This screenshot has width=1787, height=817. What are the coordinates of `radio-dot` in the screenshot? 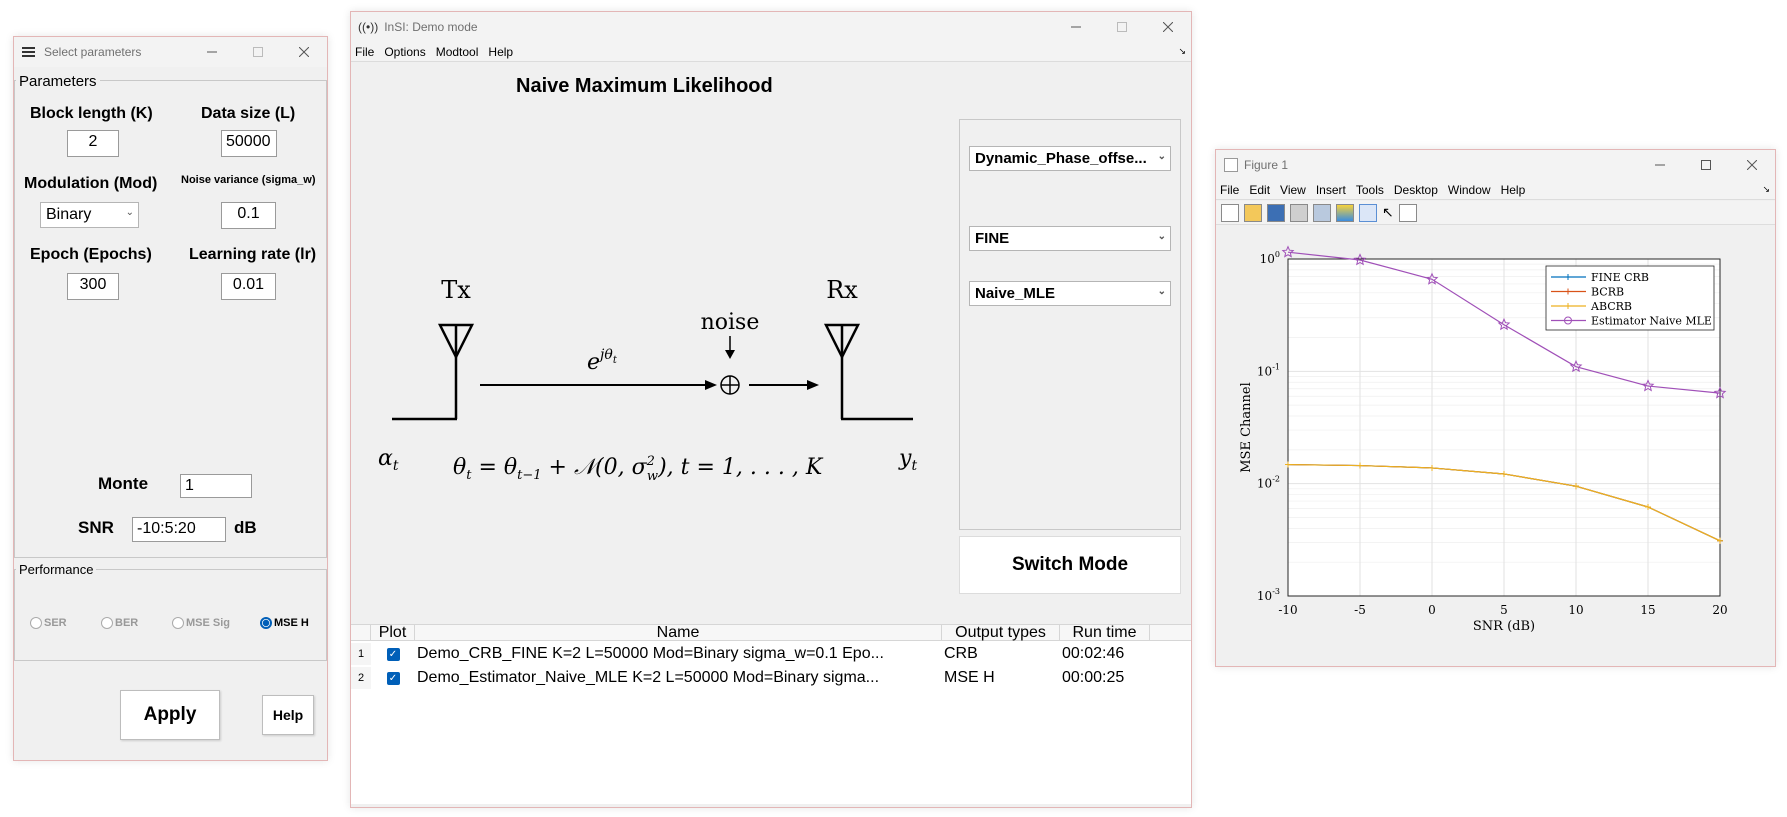 It's located at (178, 623).